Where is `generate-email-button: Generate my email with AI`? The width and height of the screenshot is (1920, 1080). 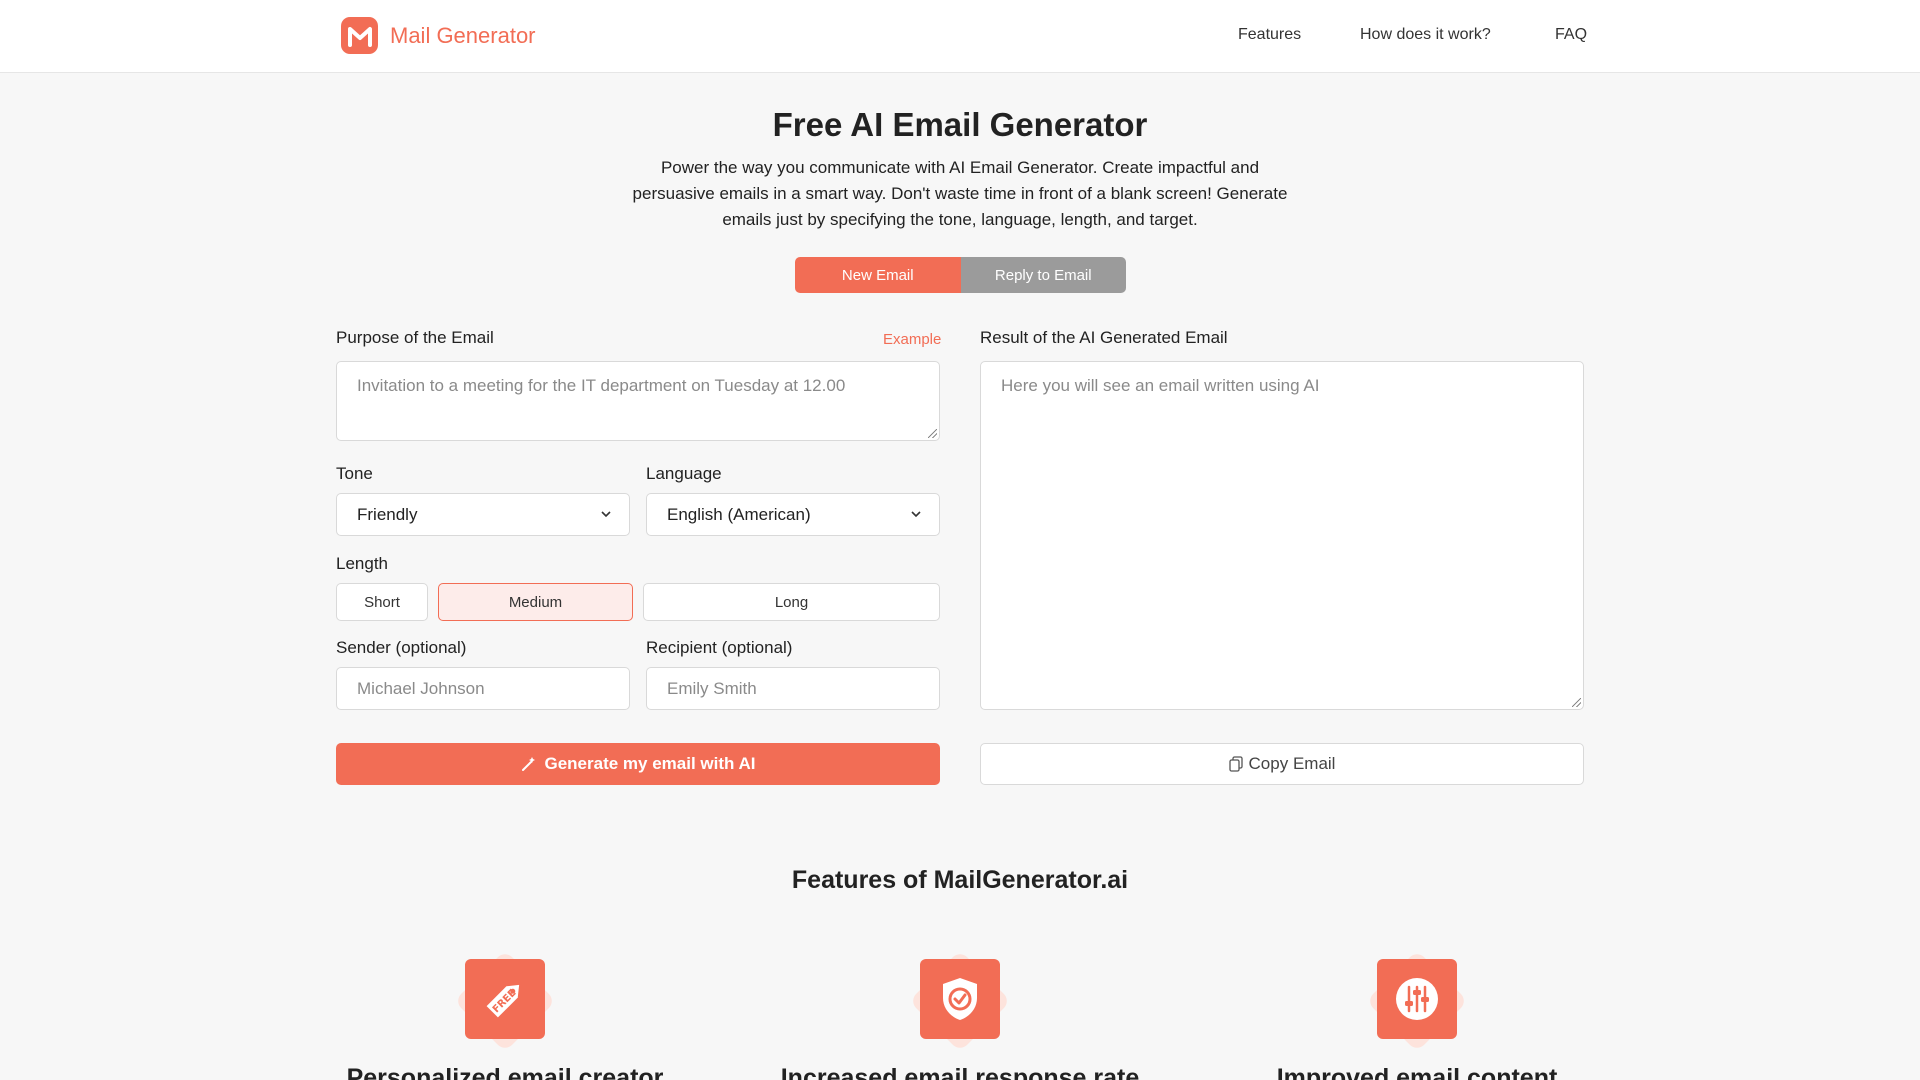
generate-email-button: Generate my email with AI is located at coordinates (638, 764).